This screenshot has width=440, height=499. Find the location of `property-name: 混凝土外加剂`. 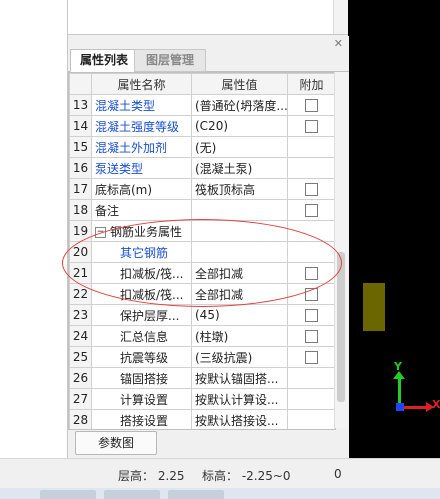

property-name: 混凝土外加剂 is located at coordinates (141, 147).